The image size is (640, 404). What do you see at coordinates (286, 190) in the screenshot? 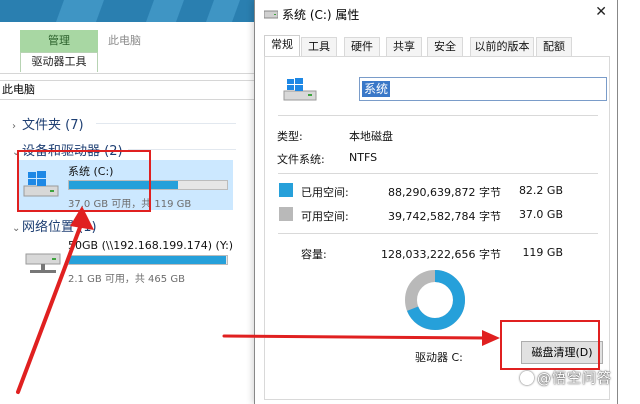
I see `used-color-swatch` at bounding box center [286, 190].